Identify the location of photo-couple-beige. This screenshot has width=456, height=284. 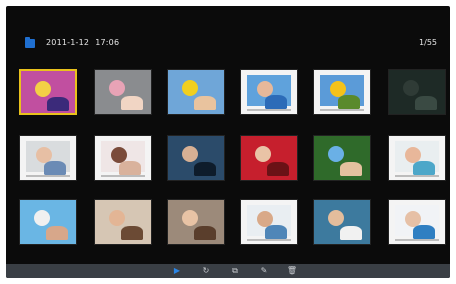
(123, 222).